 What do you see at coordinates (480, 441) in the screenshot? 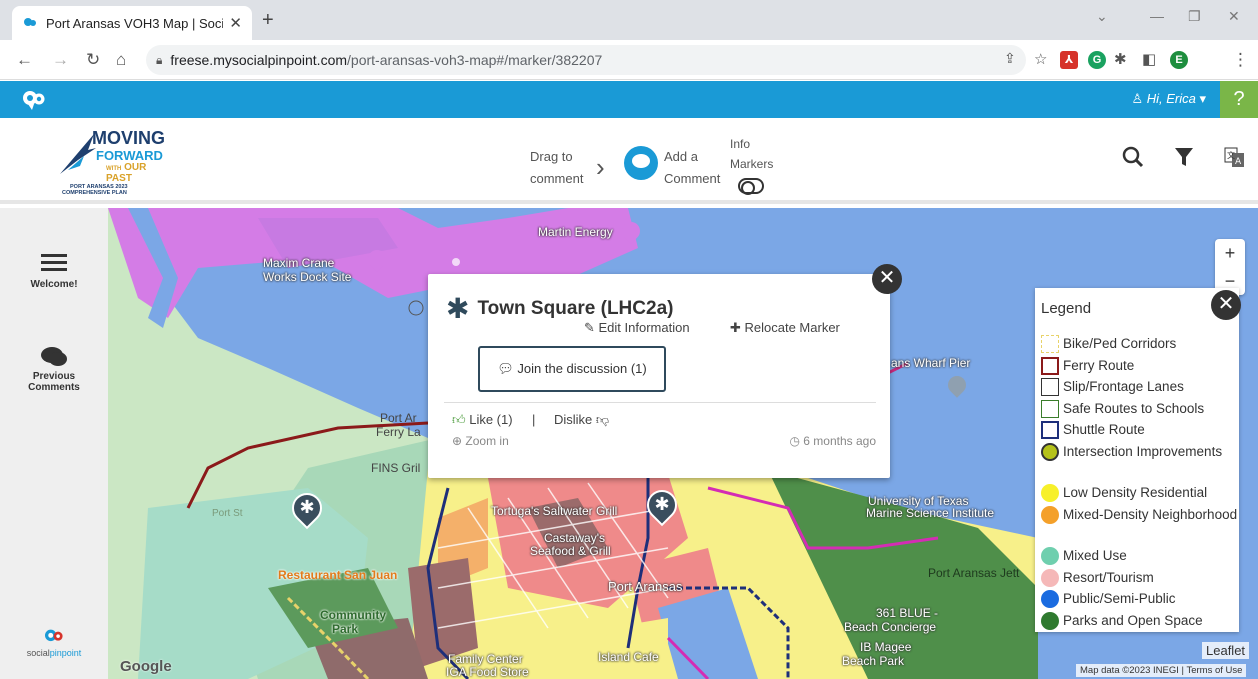
I see `zoom-in-link: ⊕ Zoom in` at bounding box center [480, 441].